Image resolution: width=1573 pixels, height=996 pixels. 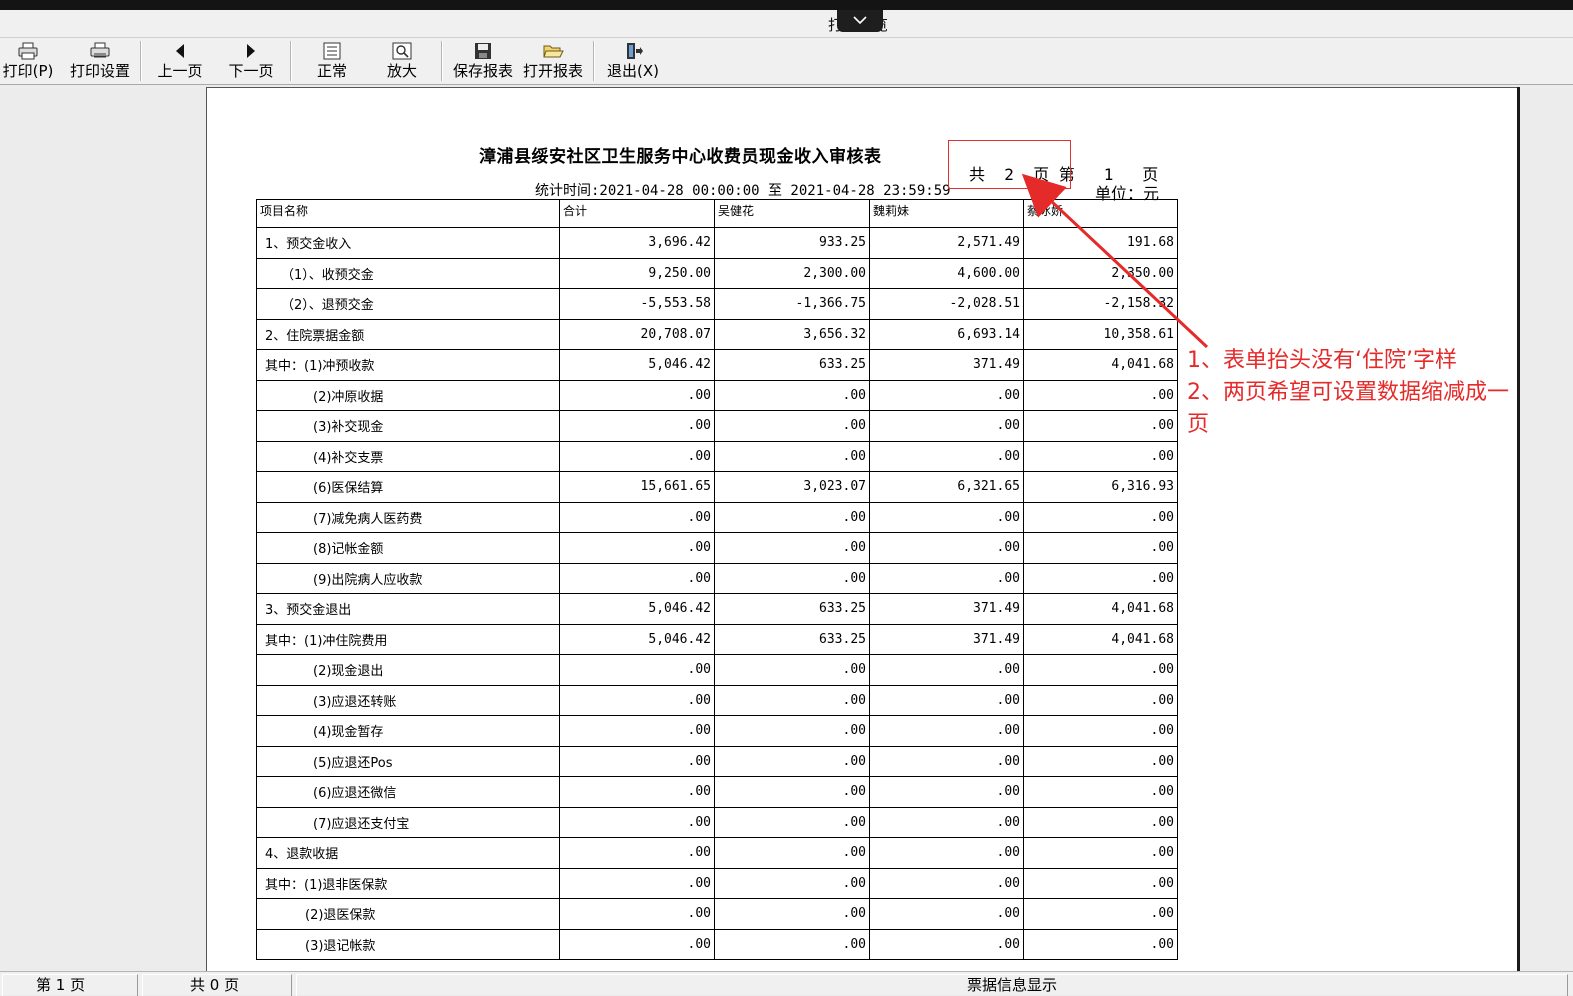 What do you see at coordinates (251, 71) in the screenshot?
I see `next-page-label: 下一页` at bounding box center [251, 71].